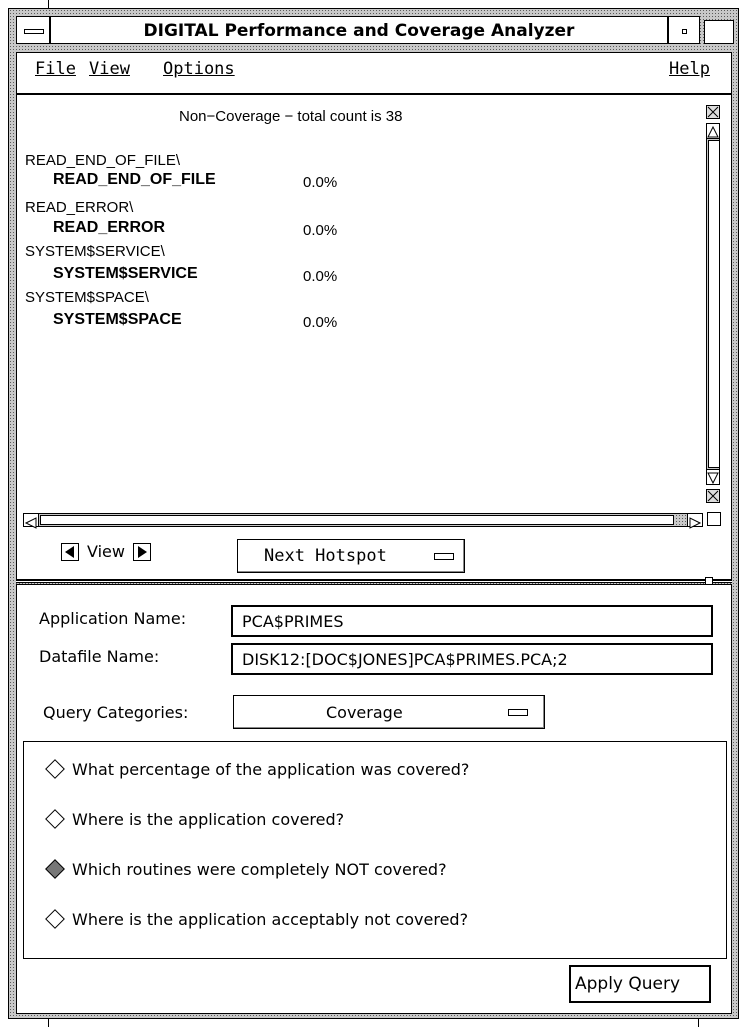  I want to click on scroll-up-arrow-icon, so click(713, 131).